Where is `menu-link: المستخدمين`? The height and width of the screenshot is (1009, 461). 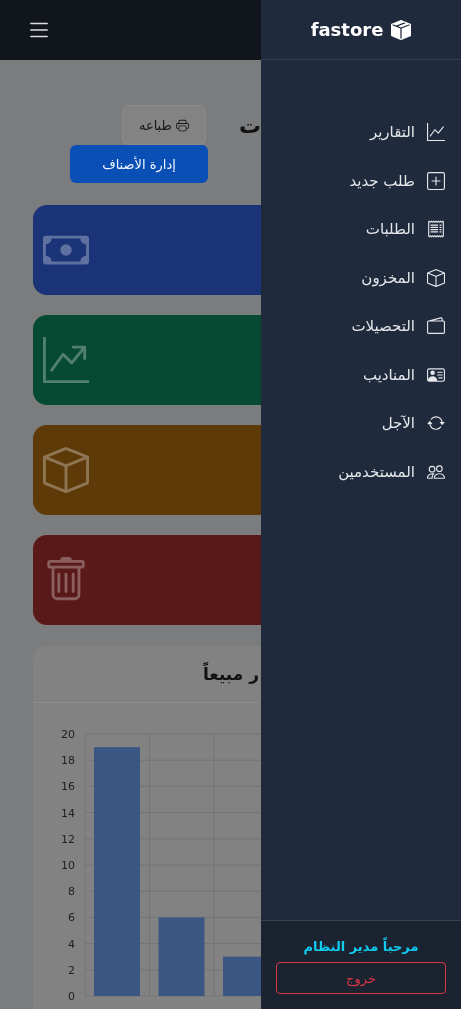 menu-link: المستخدمين is located at coordinates (361, 471).